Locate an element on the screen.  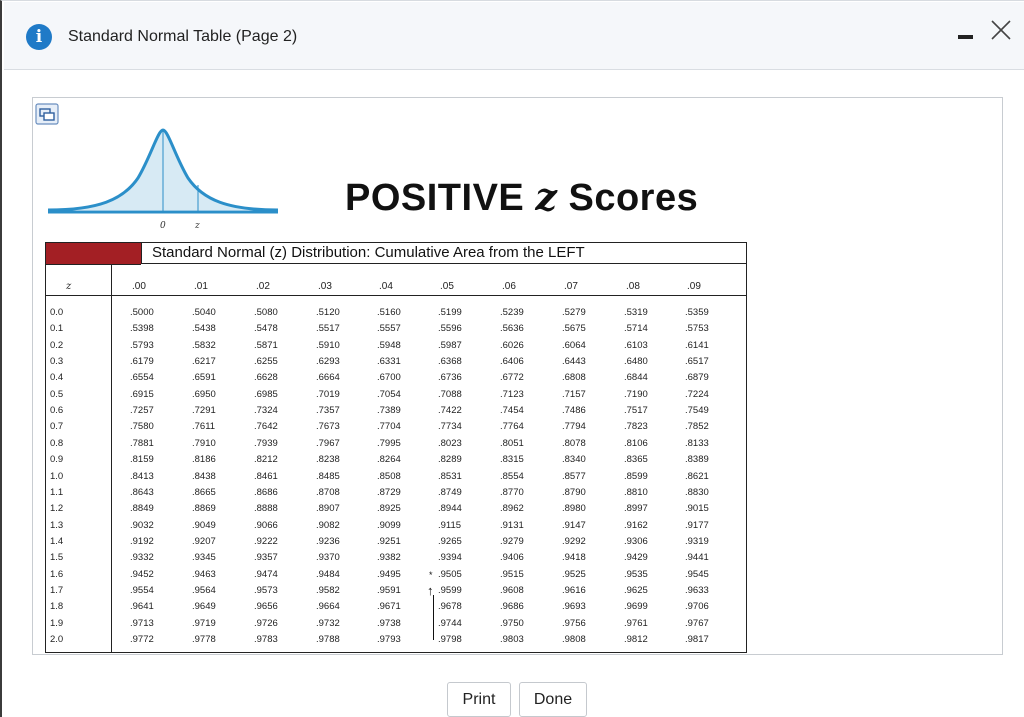
column-header: .08 is located at coordinates (633, 286).